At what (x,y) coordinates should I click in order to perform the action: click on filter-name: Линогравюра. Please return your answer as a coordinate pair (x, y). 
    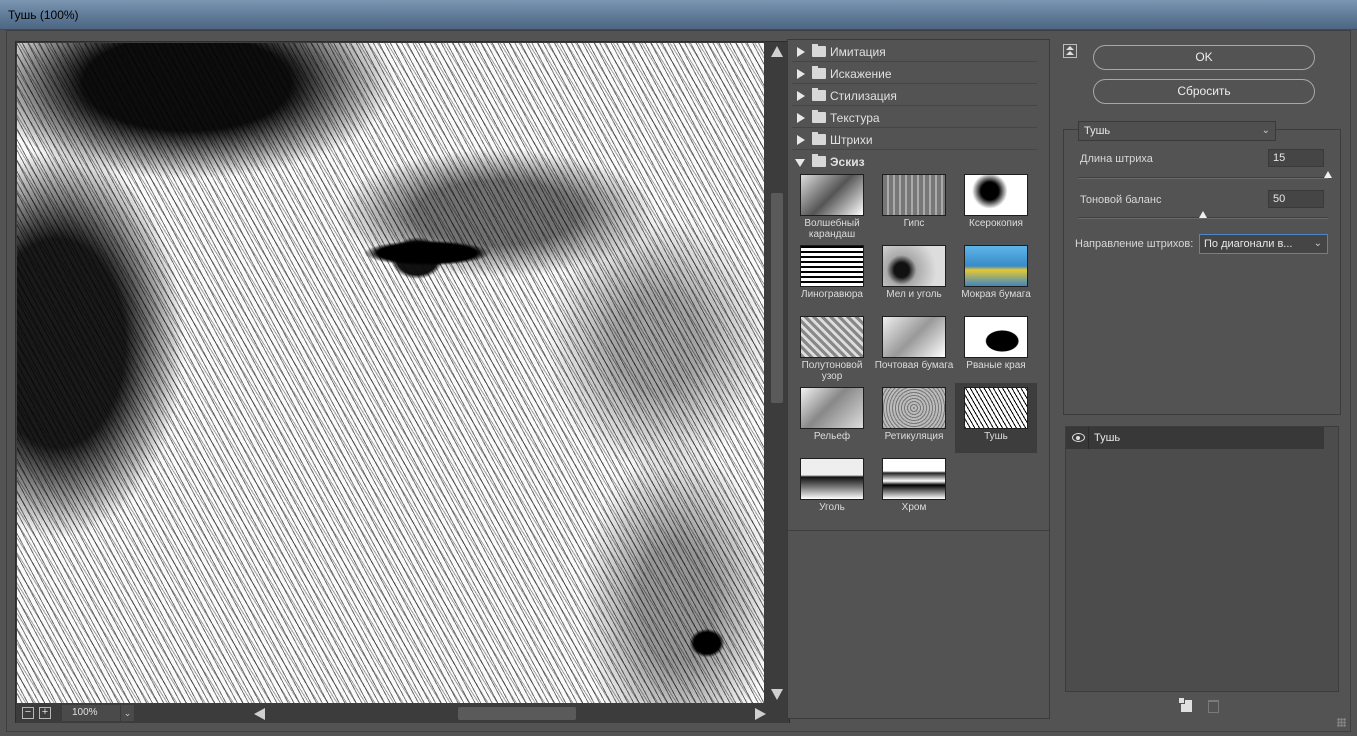
    Looking at the image, I should click on (832, 294).